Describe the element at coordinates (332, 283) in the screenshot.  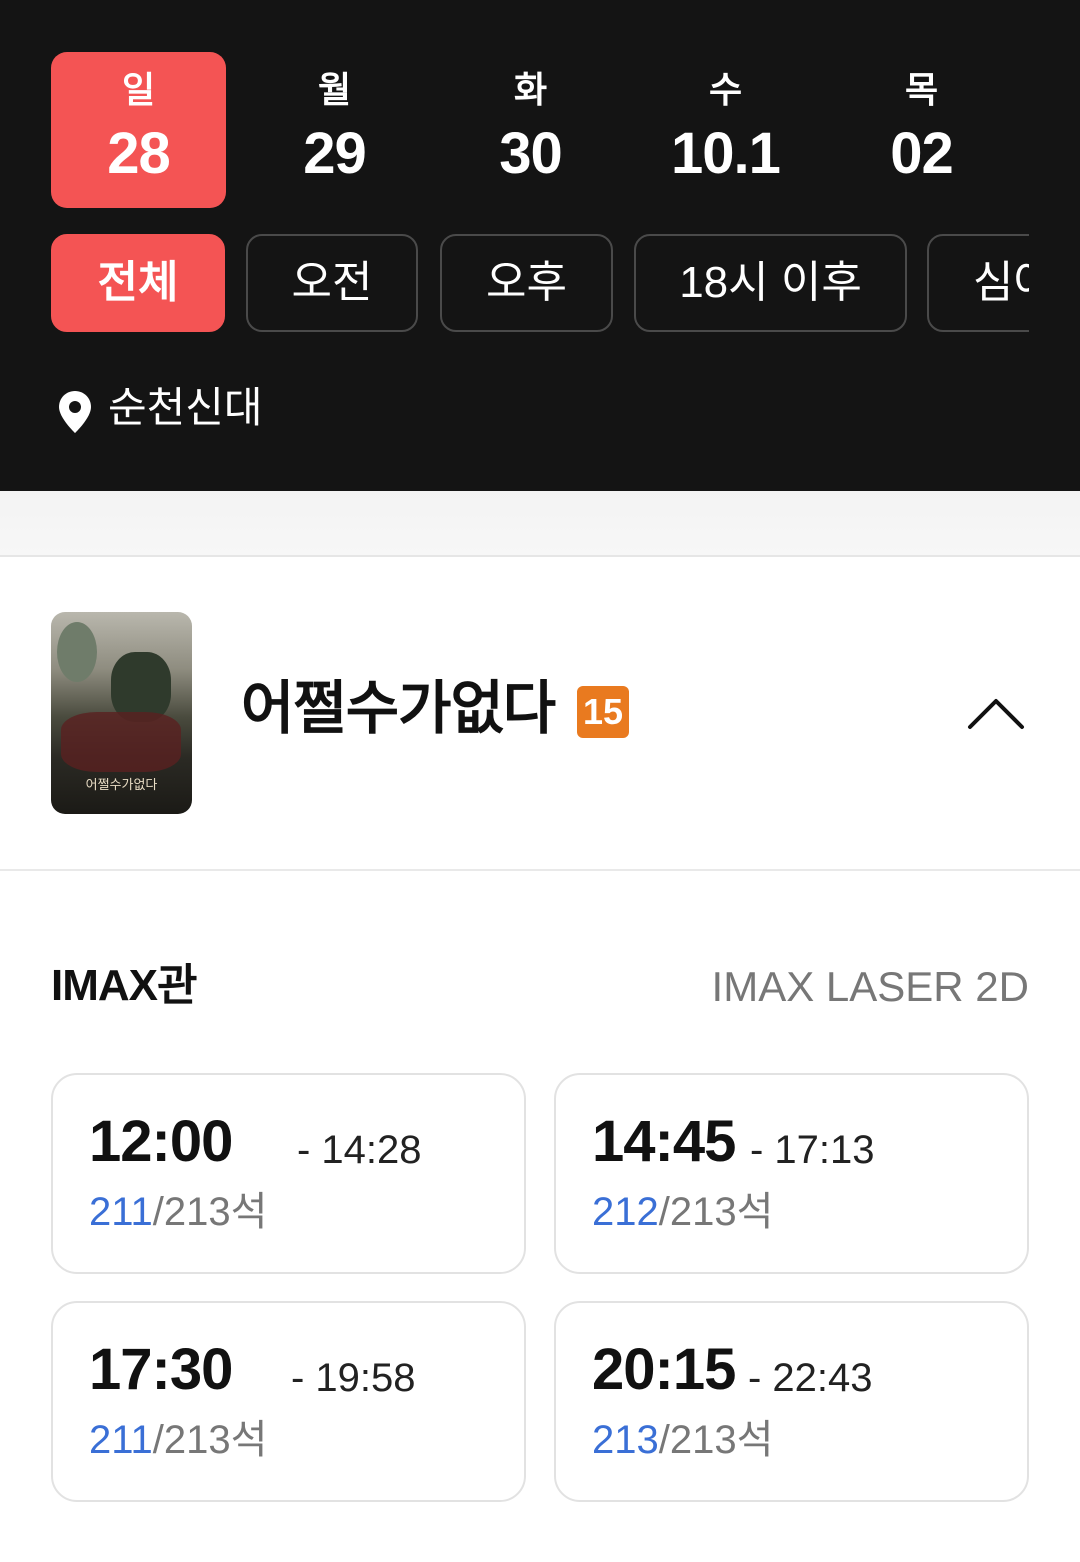
I see `filter-morning-button: 오전` at that location.